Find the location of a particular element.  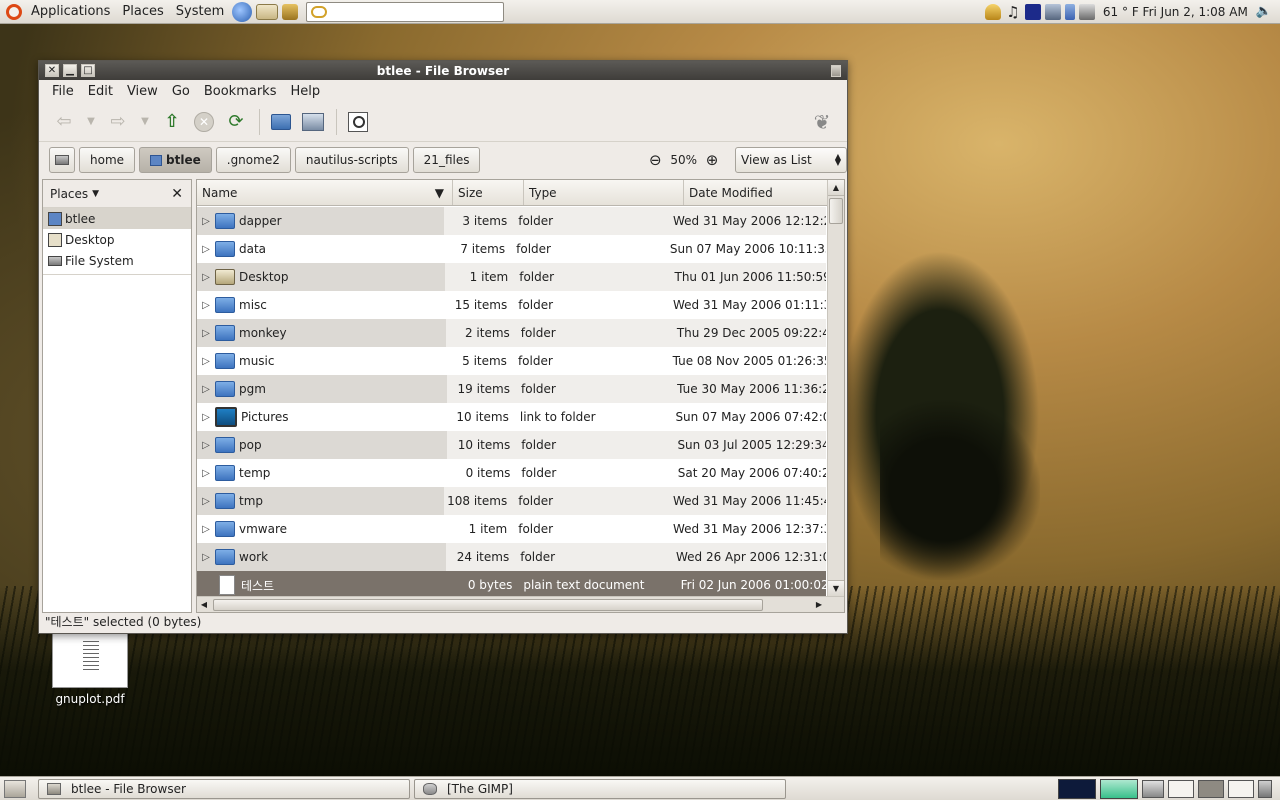

crumb-21-files: 21_files is located at coordinates (446, 160).